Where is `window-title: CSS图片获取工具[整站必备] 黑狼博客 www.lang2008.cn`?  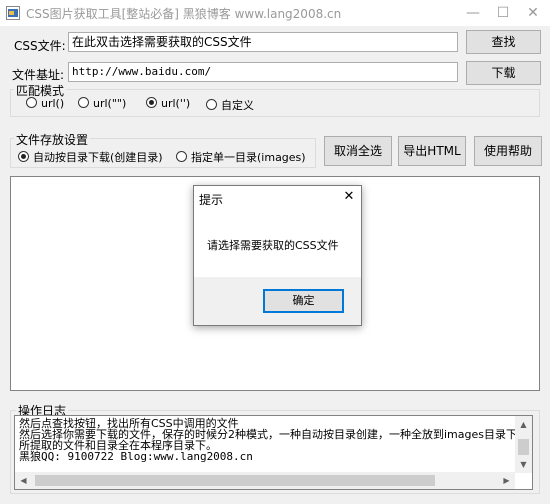
window-title: CSS图片获取工具[整站必备] 黑狼博客 www.lang2008.cn is located at coordinates (184, 14).